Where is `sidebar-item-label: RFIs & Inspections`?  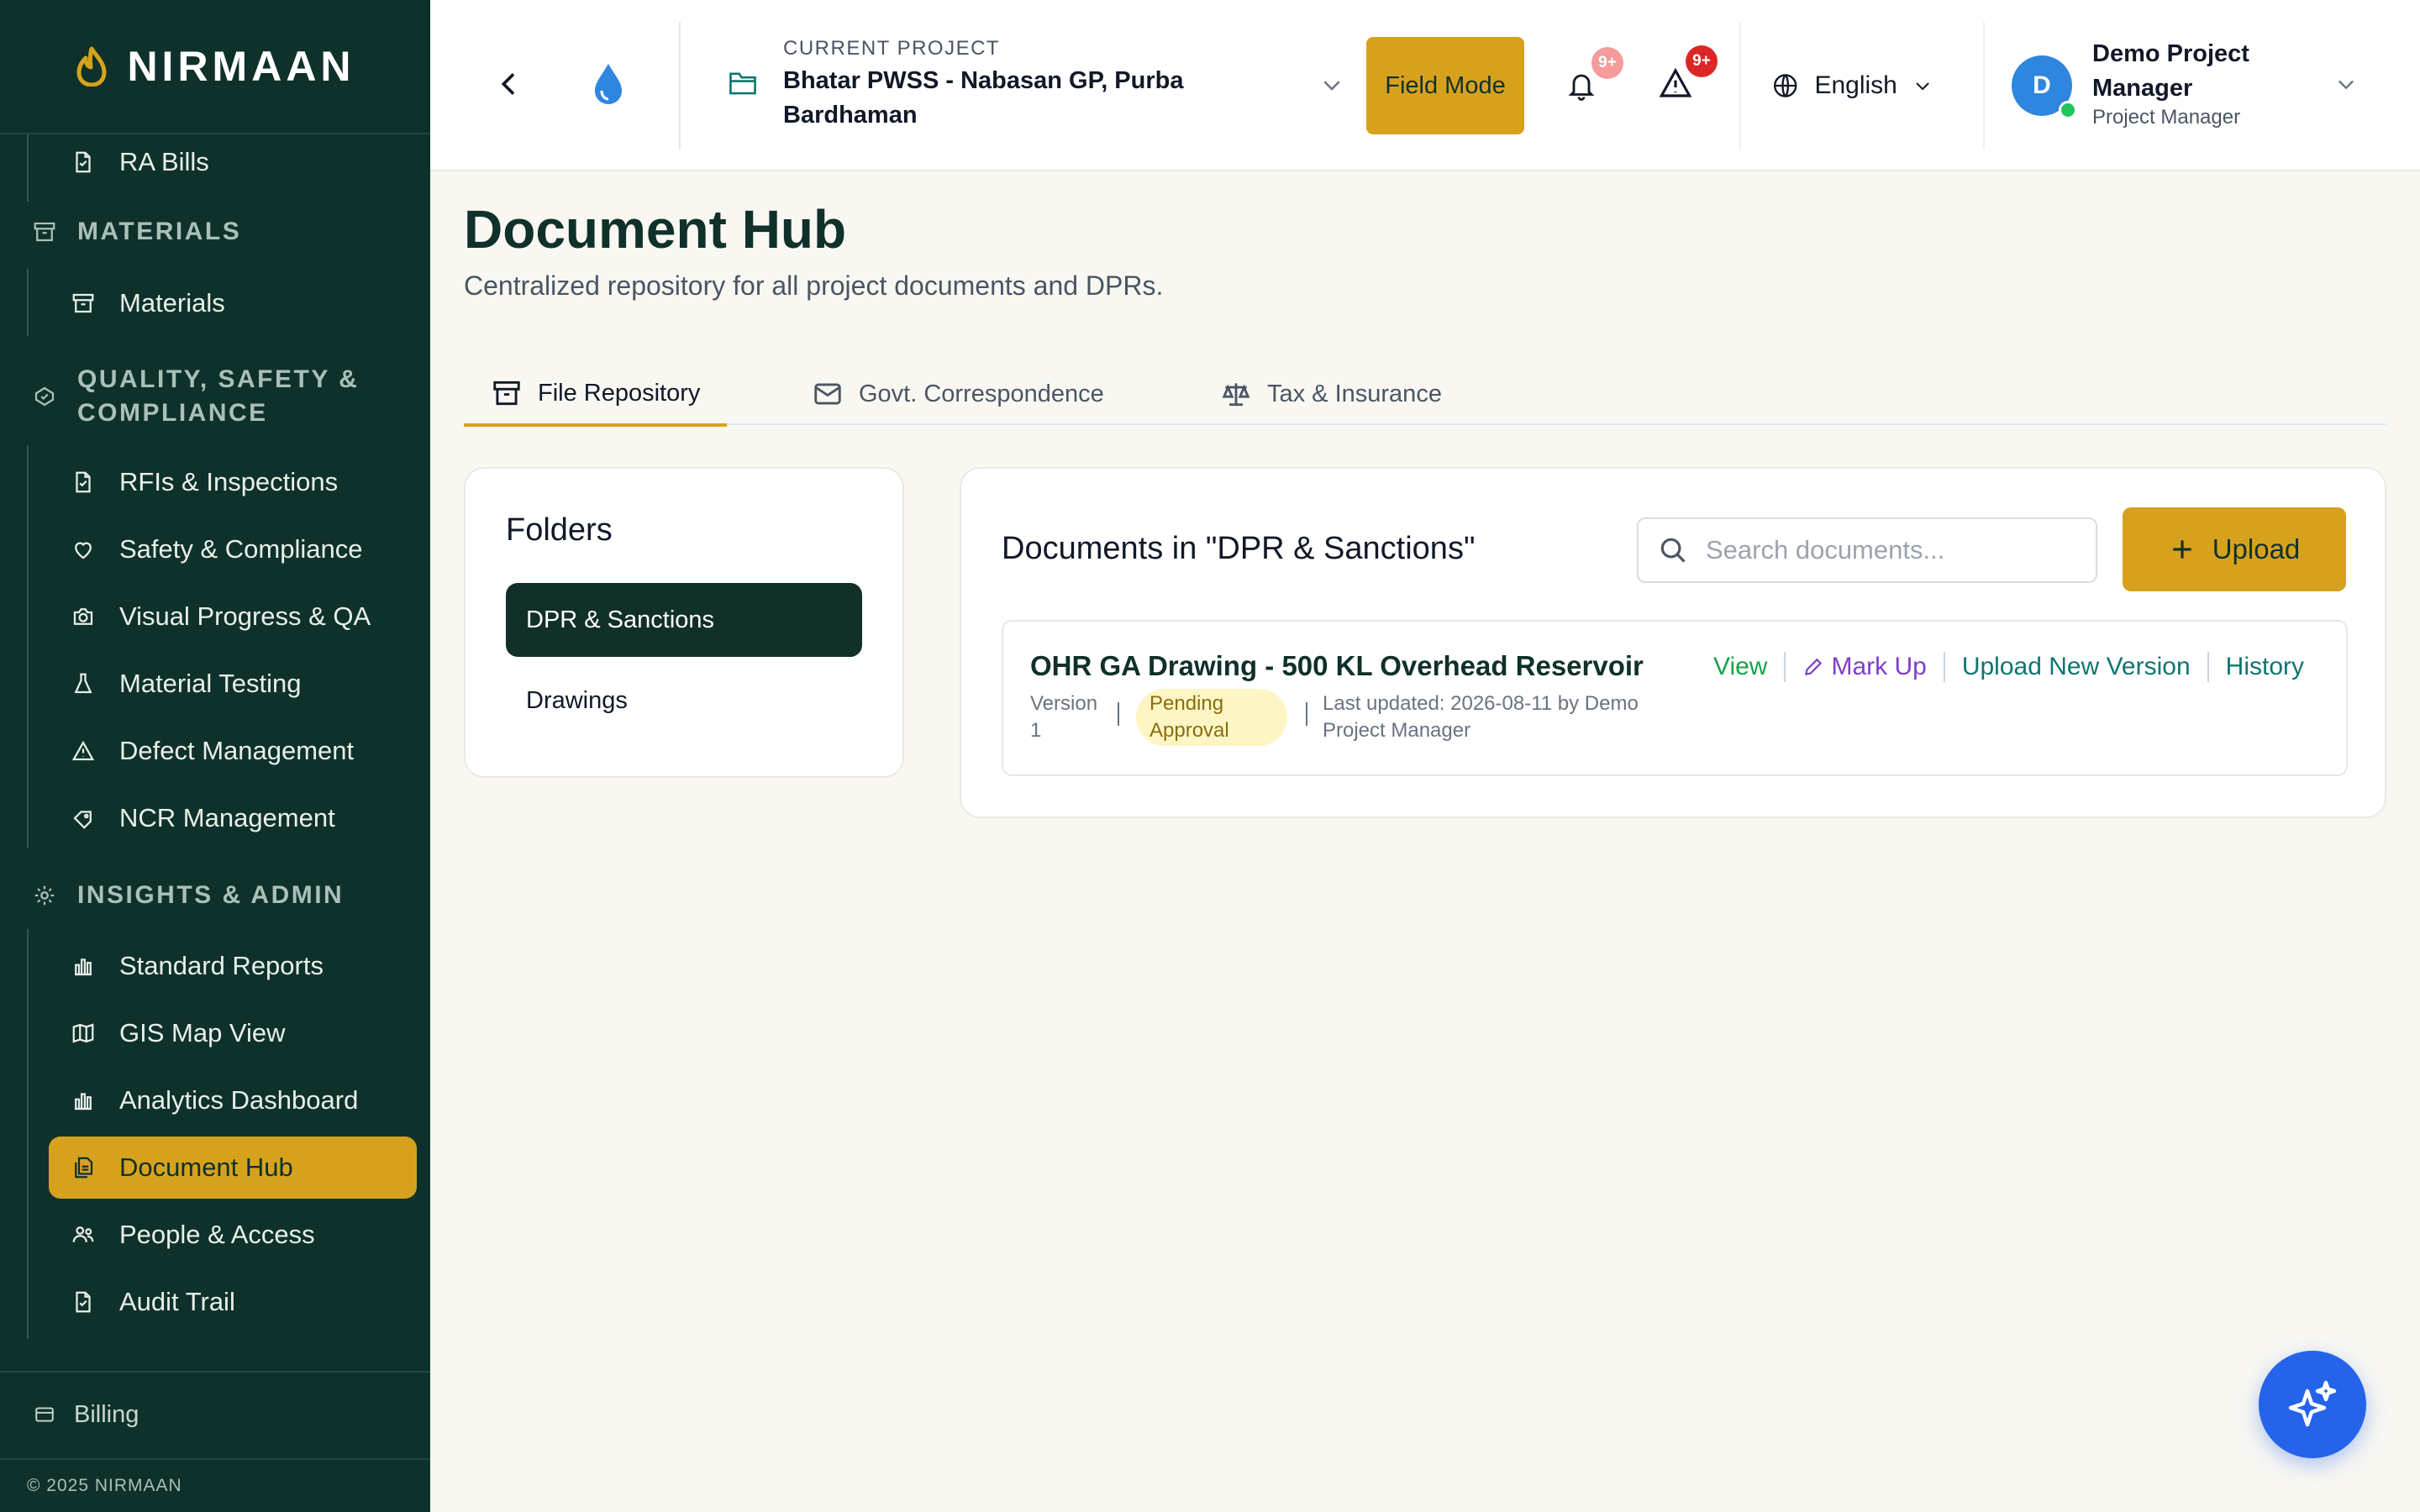
sidebar-item-label: RFIs & Inspections is located at coordinates (229, 481).